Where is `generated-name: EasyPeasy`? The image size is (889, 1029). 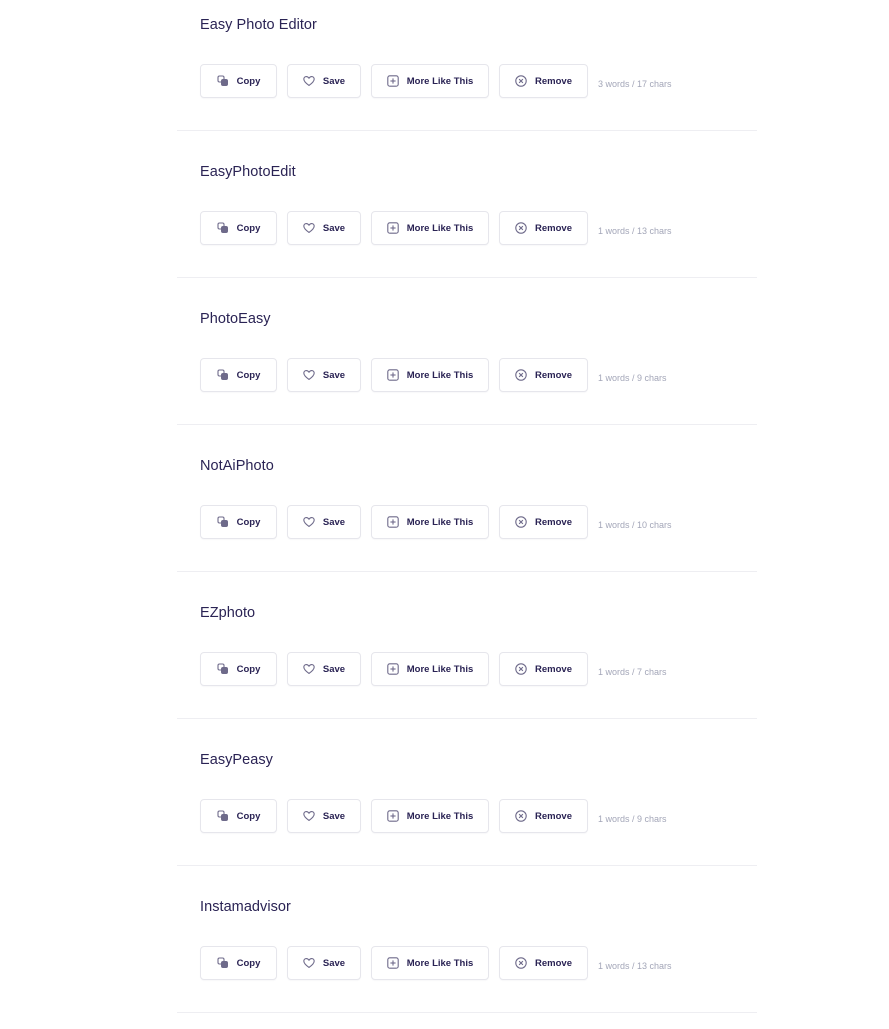 generated-name: EasyPeasy is located at coordinates (236, 760).